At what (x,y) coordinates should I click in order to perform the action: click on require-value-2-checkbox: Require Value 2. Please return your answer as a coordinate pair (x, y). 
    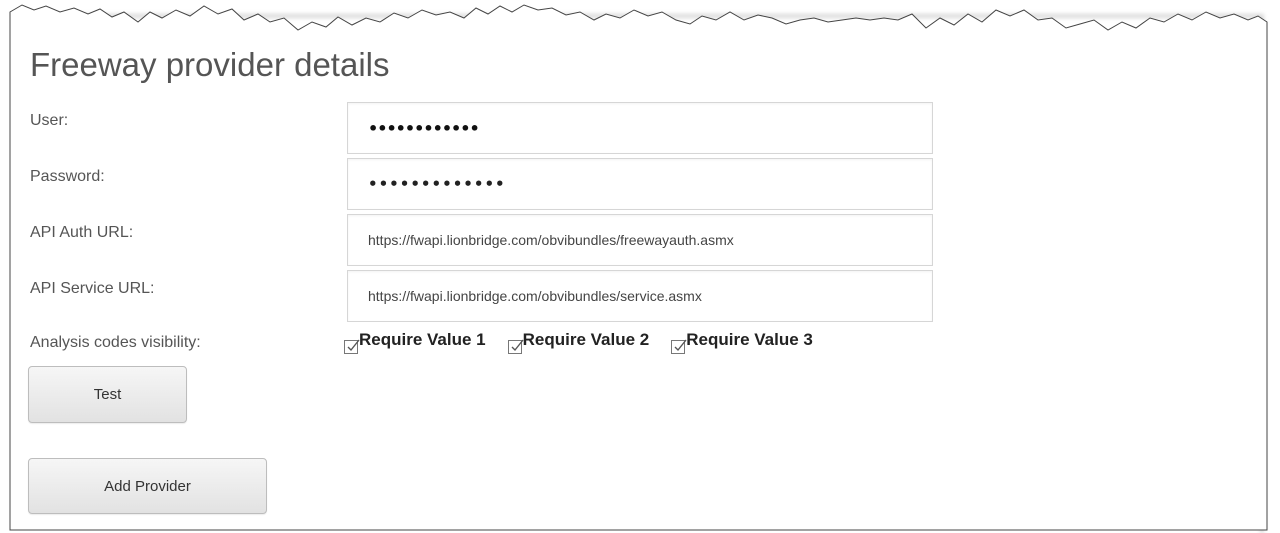
    Looking at the image, I should click on (578, 342).